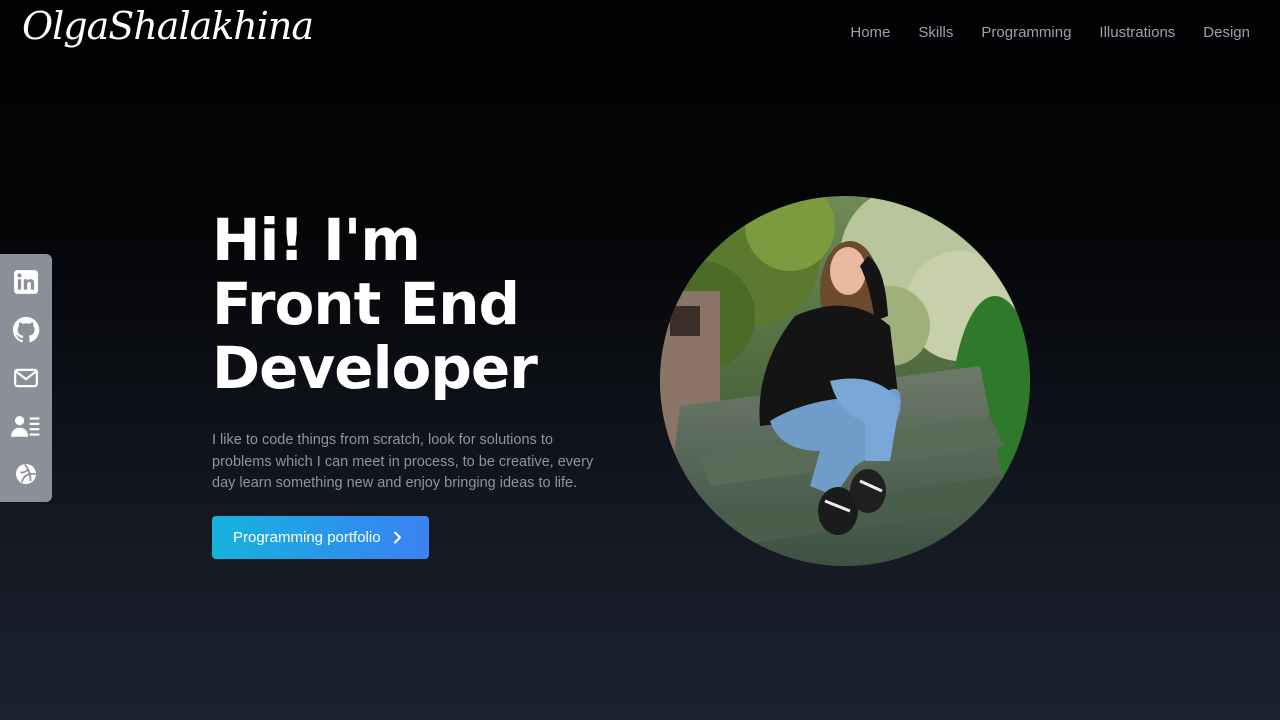 This screenshot has height=720, width=1280. I want to click on hero-title: Hi! I'm Front End Developer, so click(375, 304).